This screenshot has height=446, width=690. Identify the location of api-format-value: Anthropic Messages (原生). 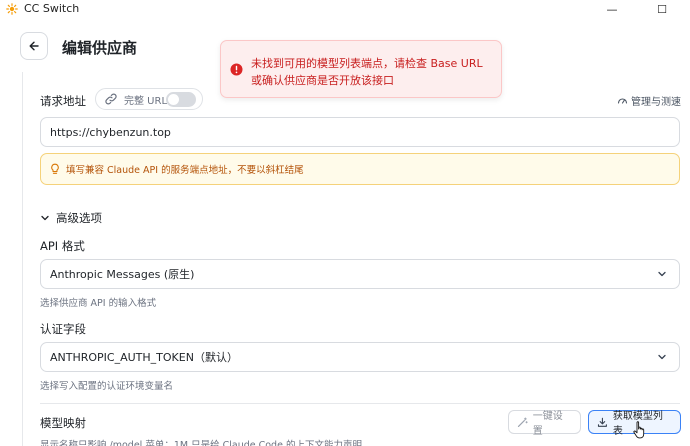
(122, 274).